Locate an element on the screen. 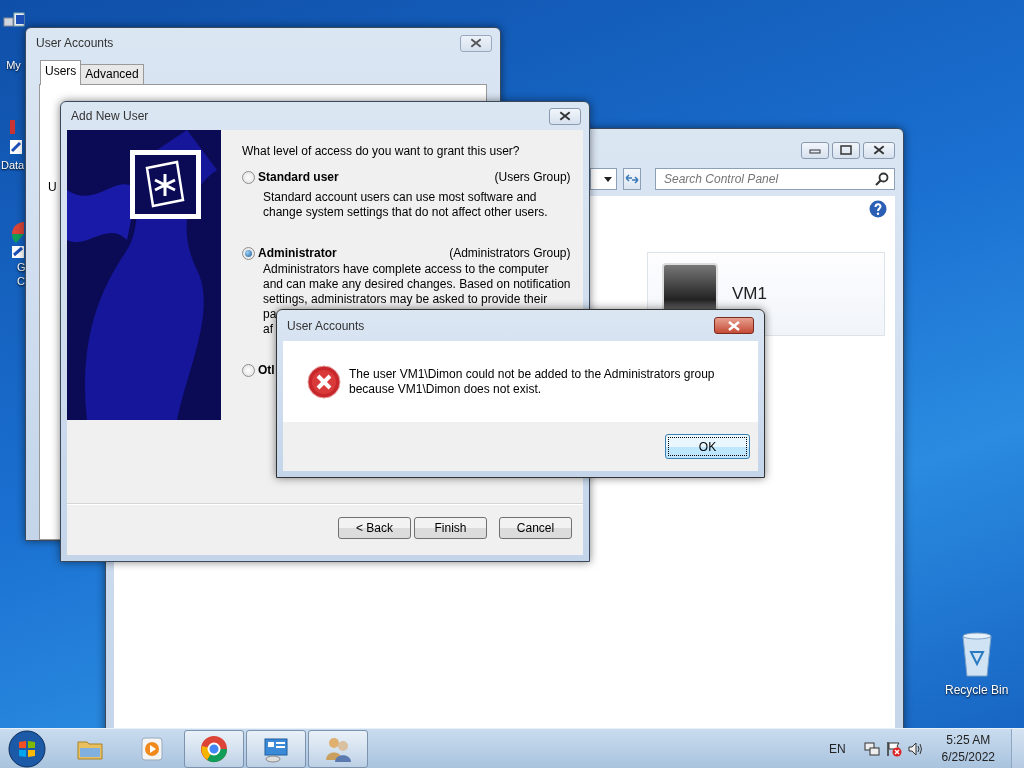 The image size is (1024, 768). shortcut-icon is located at coordinates (17, 240).